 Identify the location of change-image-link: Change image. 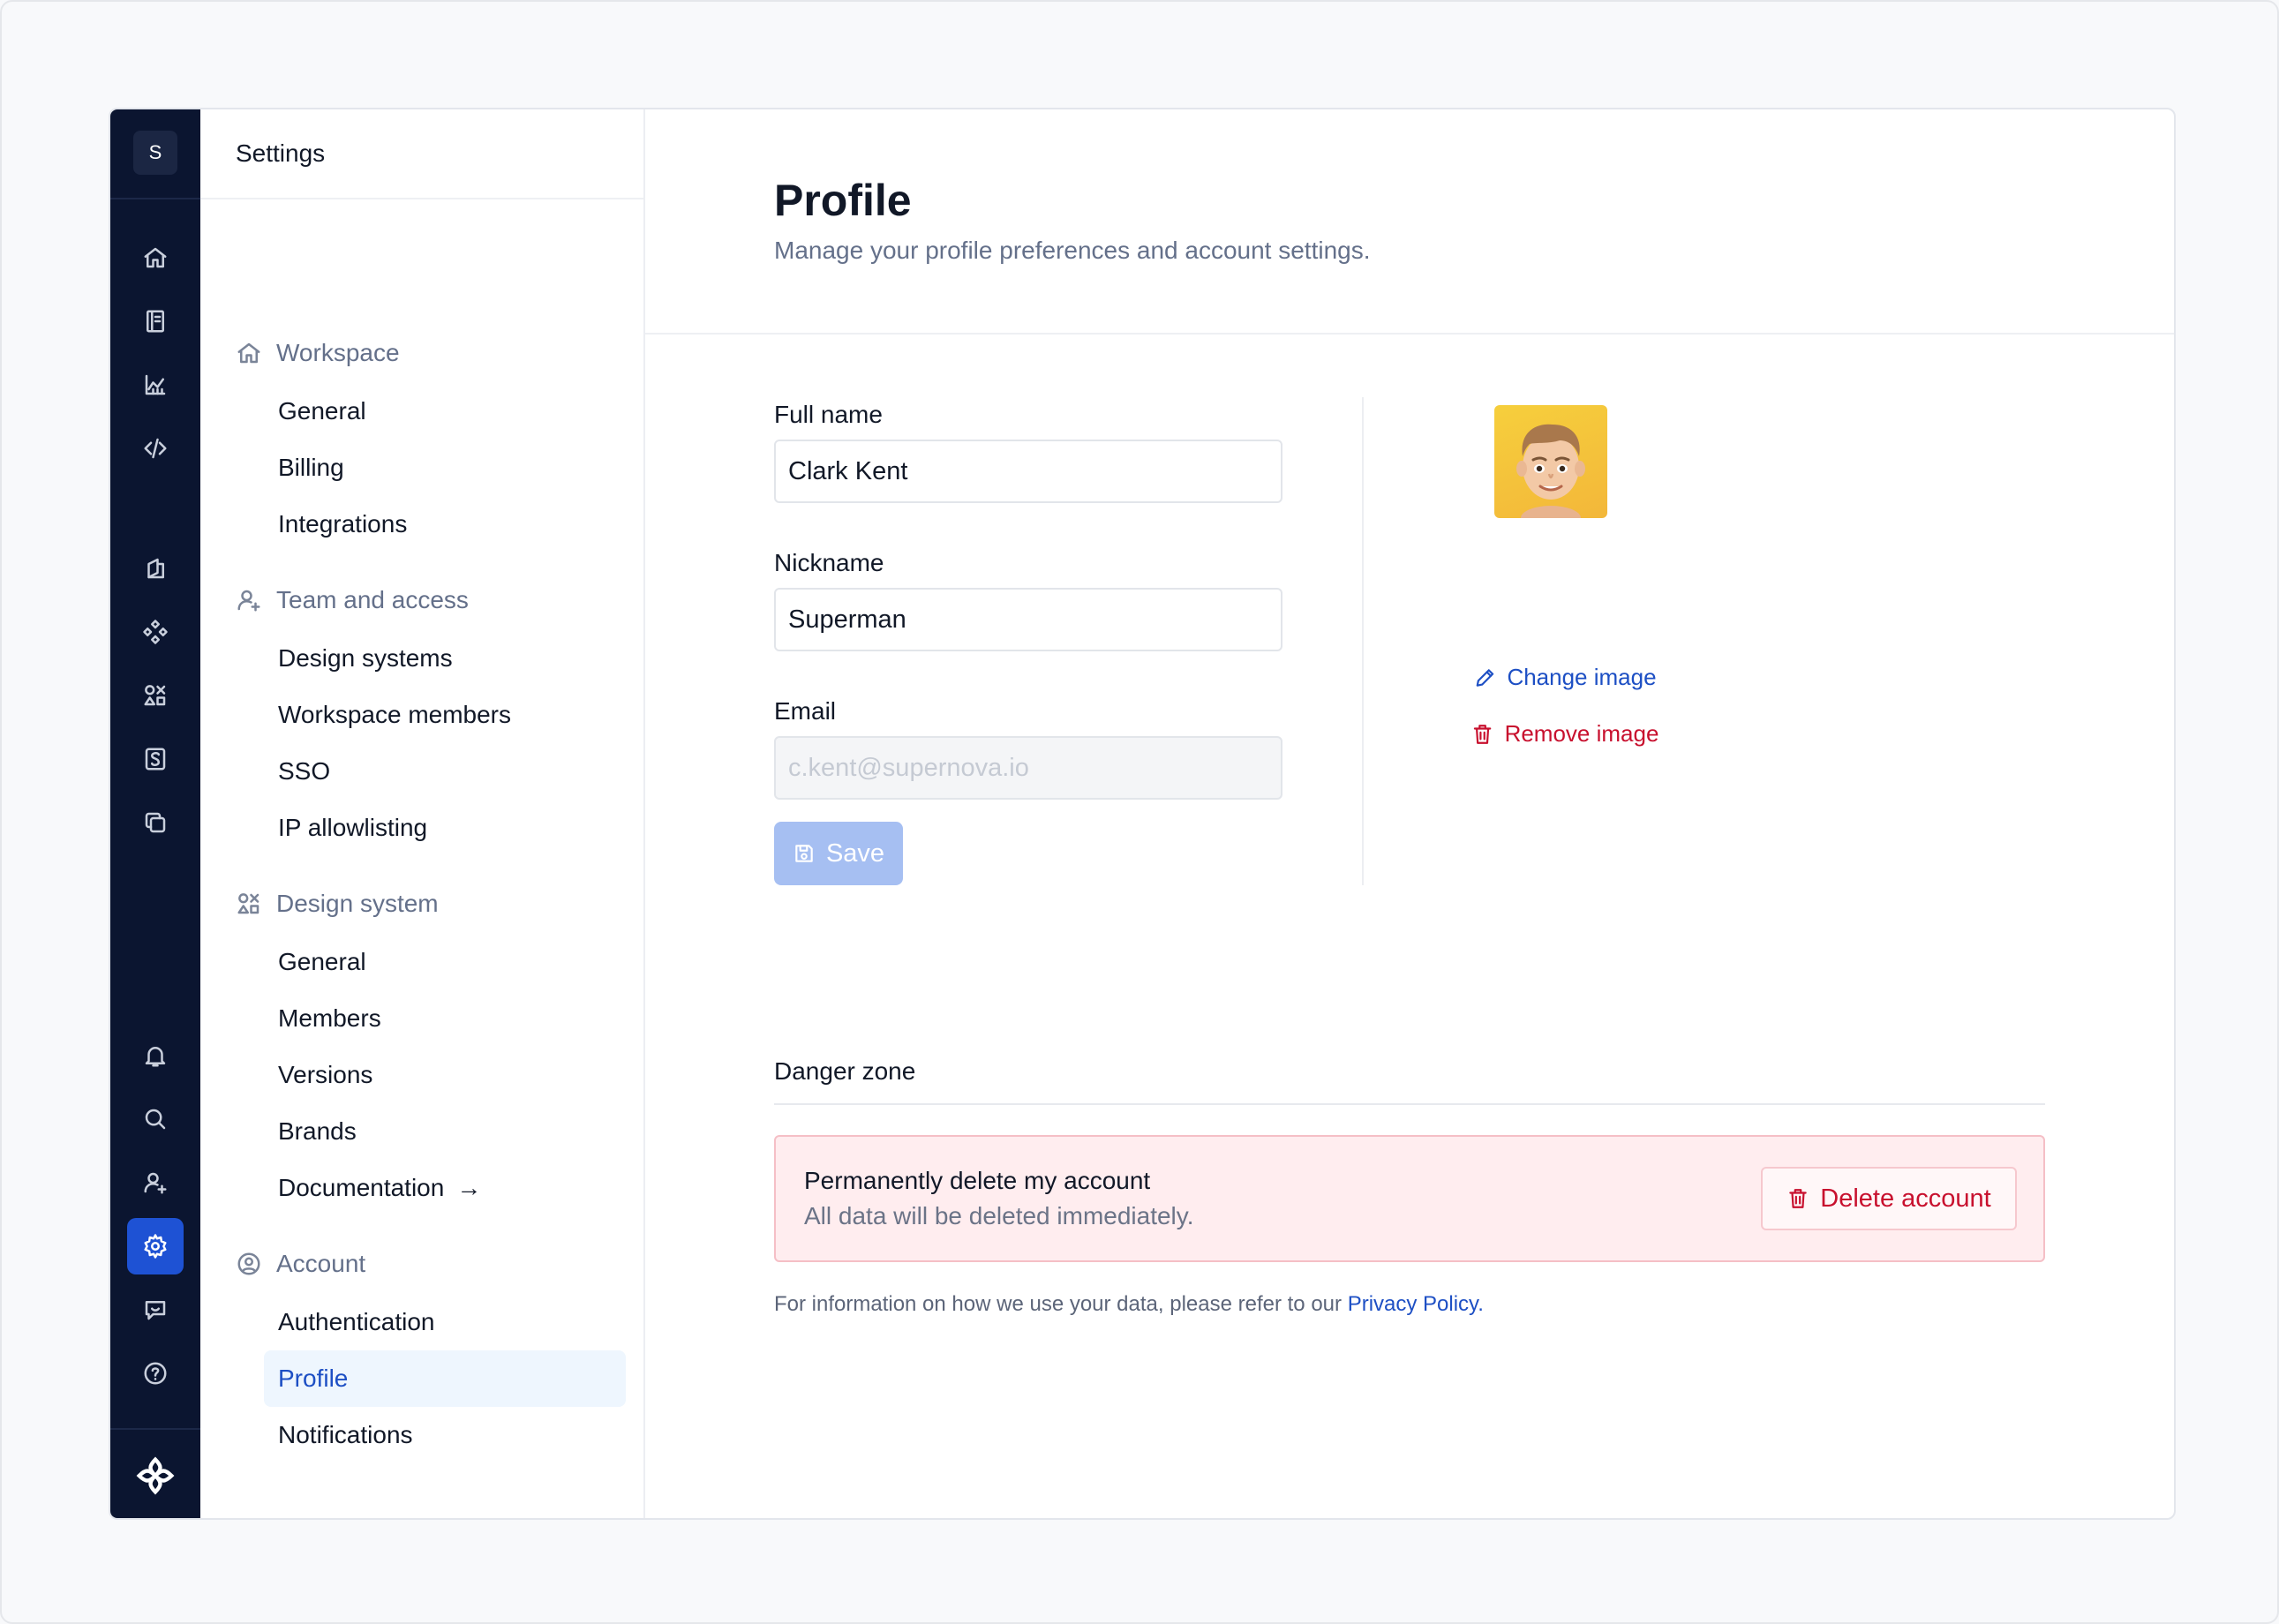
(1565, 677).